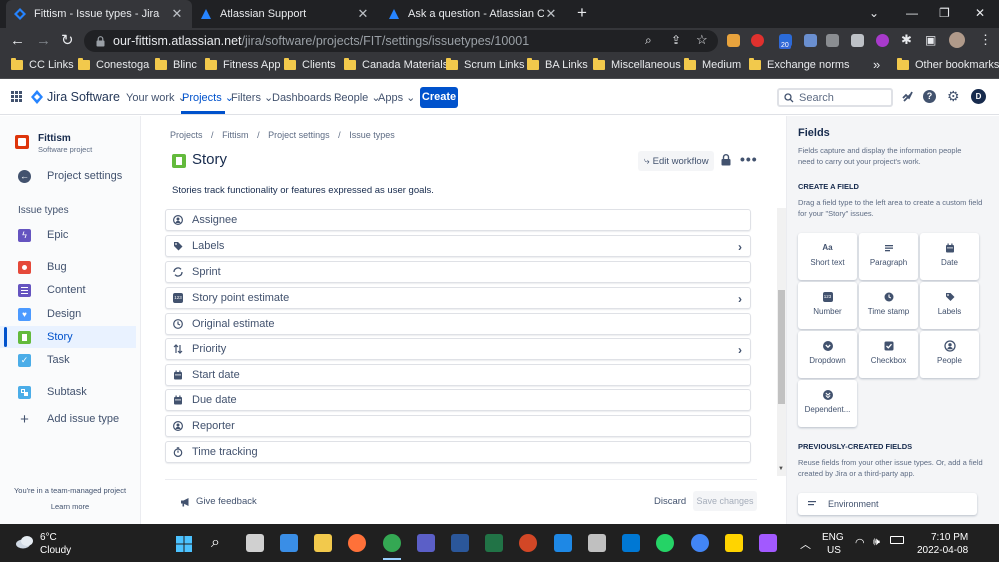 The image size is (999, 562). I want to click on excel-icon, so click(494, 543).